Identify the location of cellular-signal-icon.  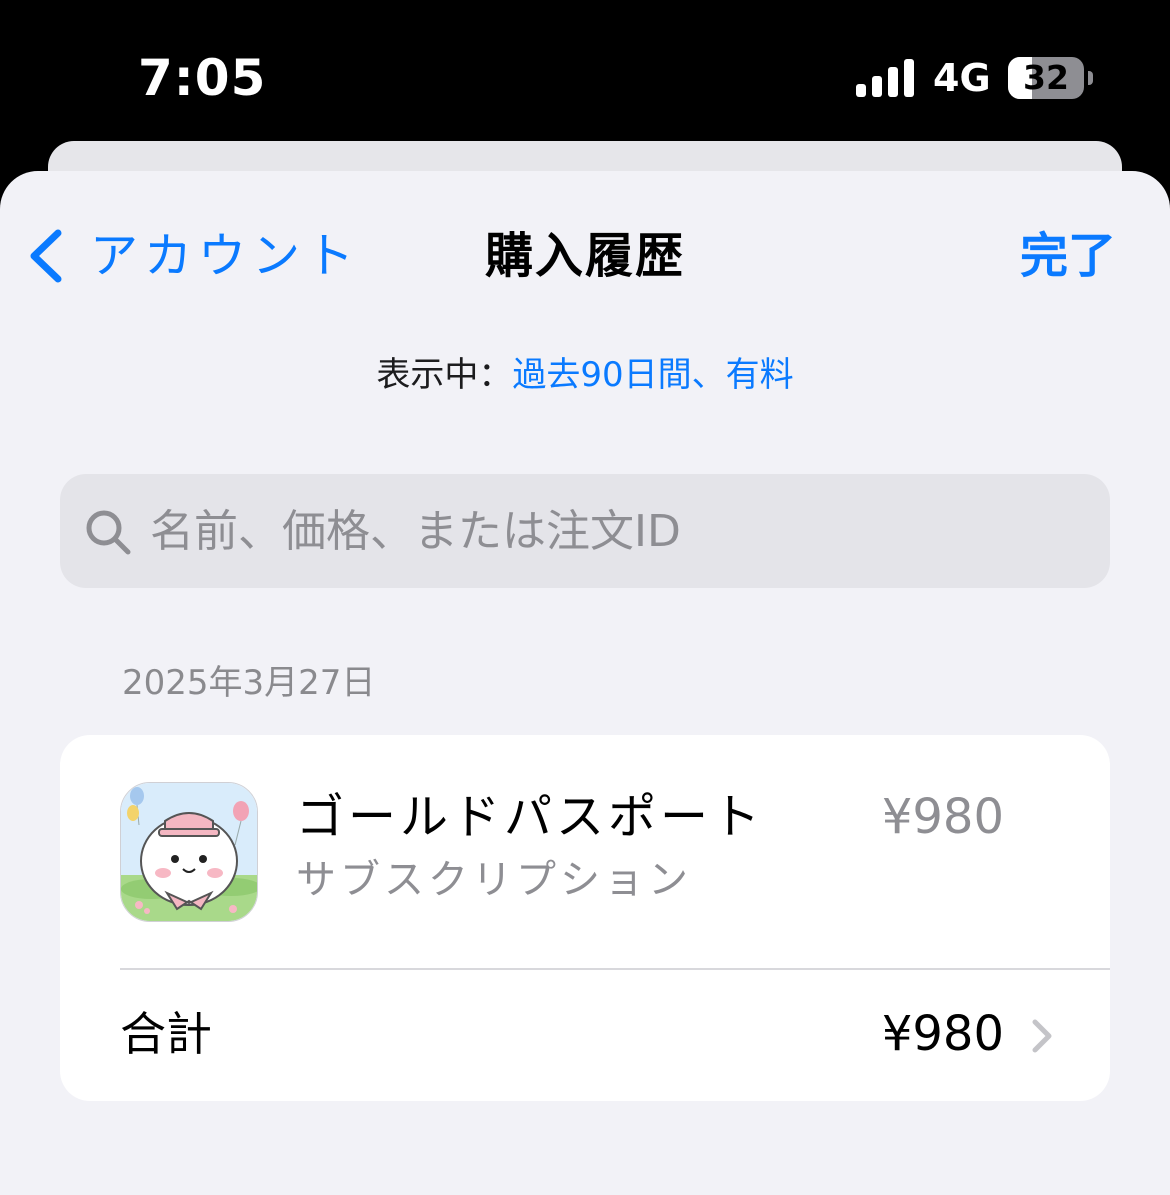
(885, 78).